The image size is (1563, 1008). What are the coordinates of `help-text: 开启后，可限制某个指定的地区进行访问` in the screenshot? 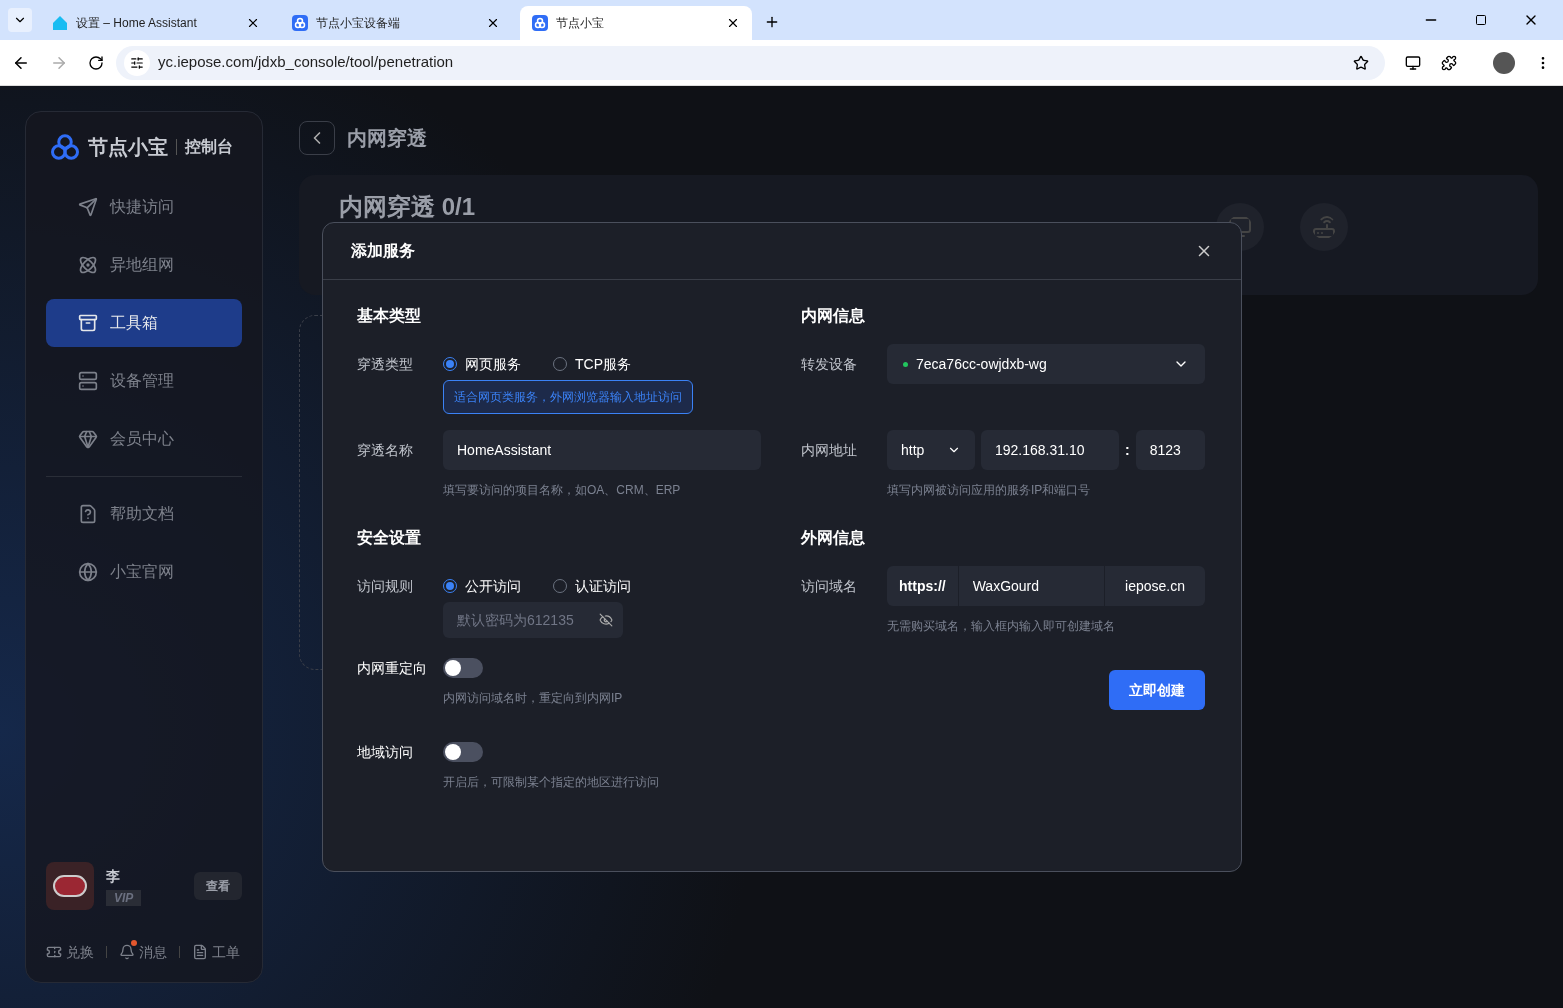 It's located at (551, 782).